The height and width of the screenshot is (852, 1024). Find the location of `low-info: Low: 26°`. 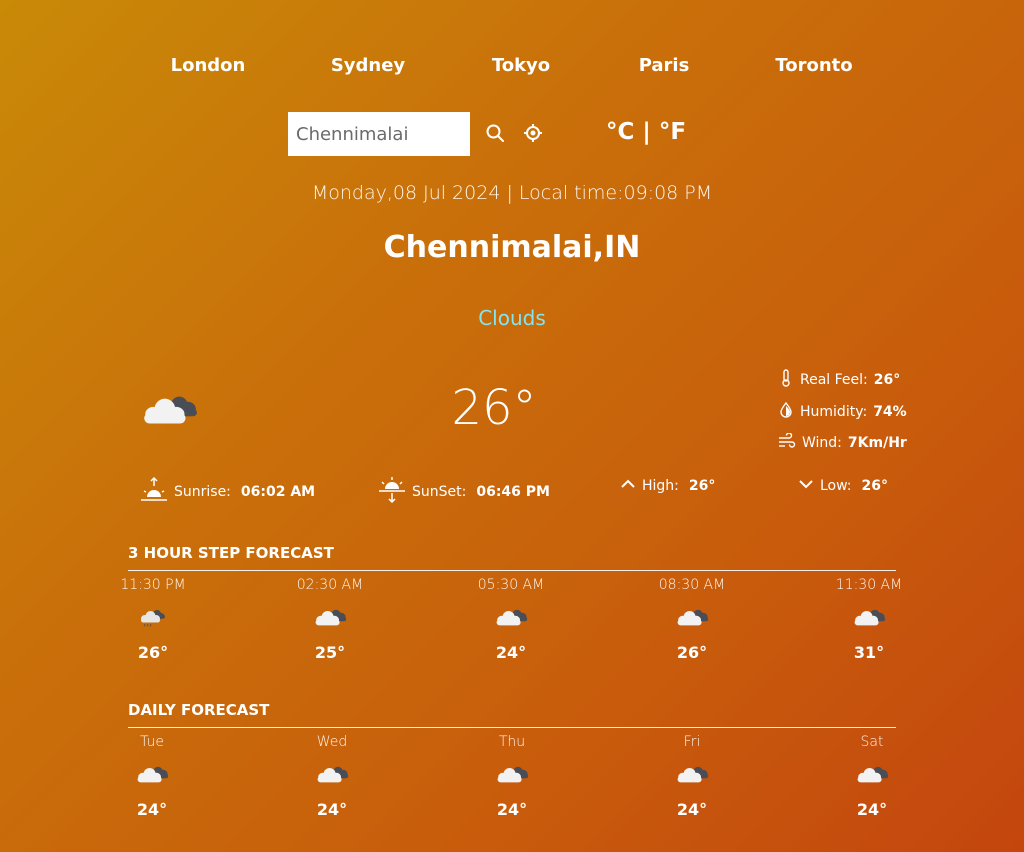

low-info: Low: 26° is located at coordinates (843, 486).